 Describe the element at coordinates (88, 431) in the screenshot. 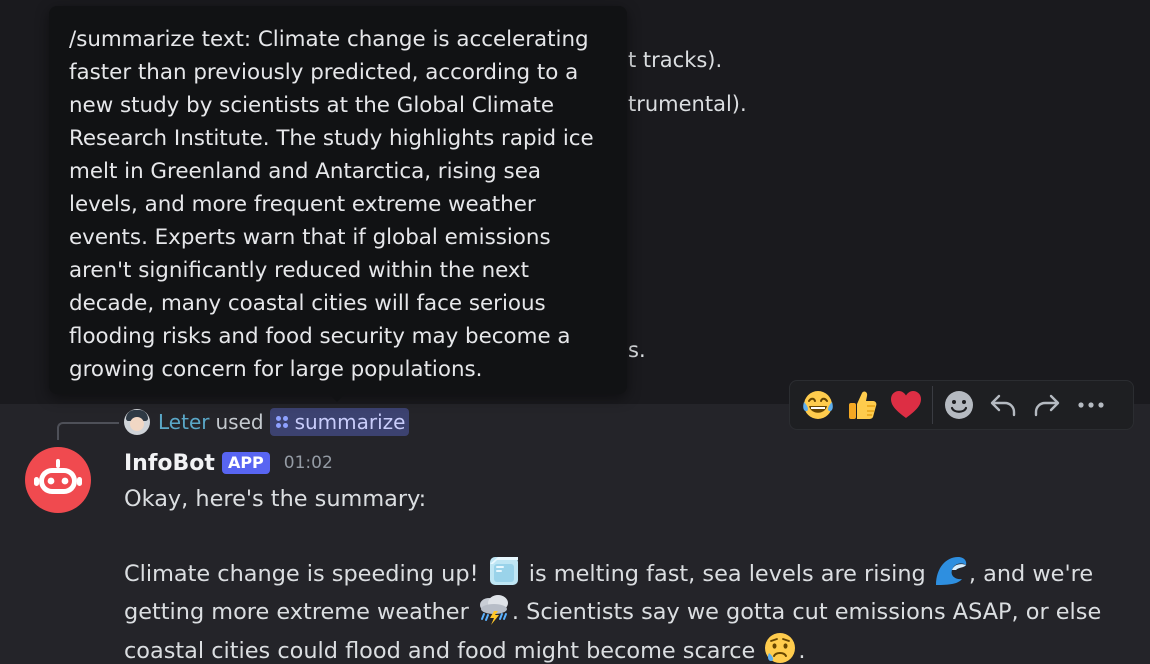

I see `reply-spine` at that location.